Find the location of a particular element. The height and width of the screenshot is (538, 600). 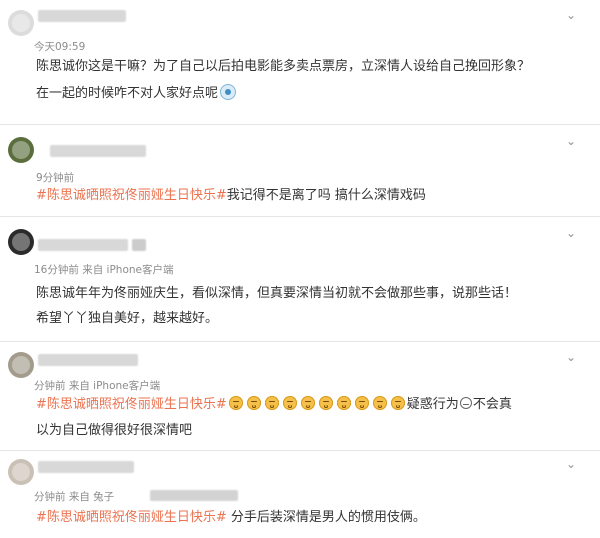

comment-line-1: #陈思诚晒照祝佟丽娅生日快乐# 分手后装深情是男人的惯用伎俩。 is located at coordinates (231, 518).